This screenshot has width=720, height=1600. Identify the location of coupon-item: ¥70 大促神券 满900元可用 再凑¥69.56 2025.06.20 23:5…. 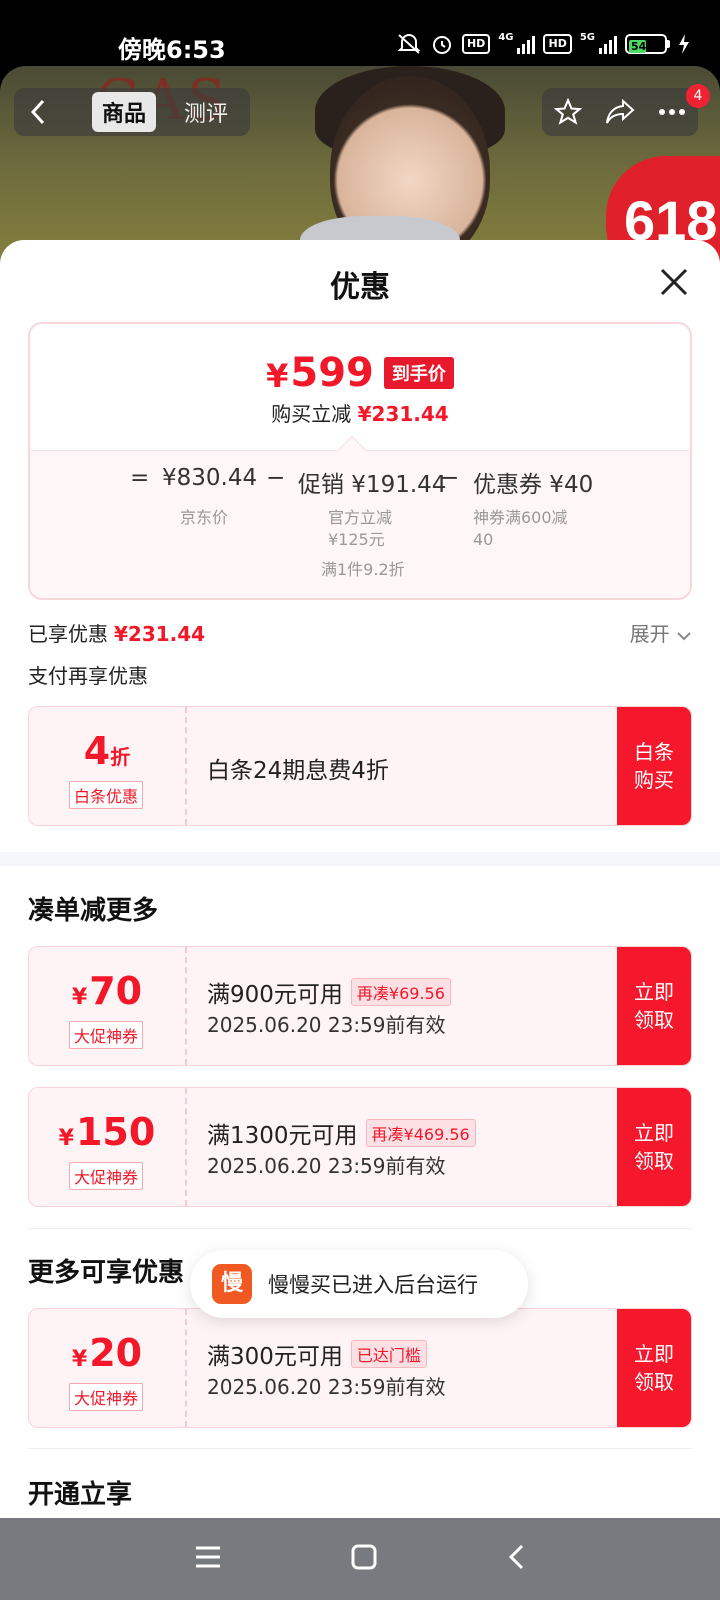
(360, 1006).